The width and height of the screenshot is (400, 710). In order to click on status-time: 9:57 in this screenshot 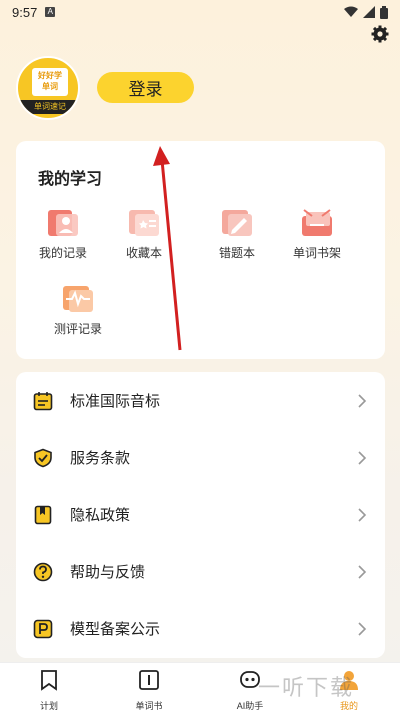, I will do `click(25, 12)`.